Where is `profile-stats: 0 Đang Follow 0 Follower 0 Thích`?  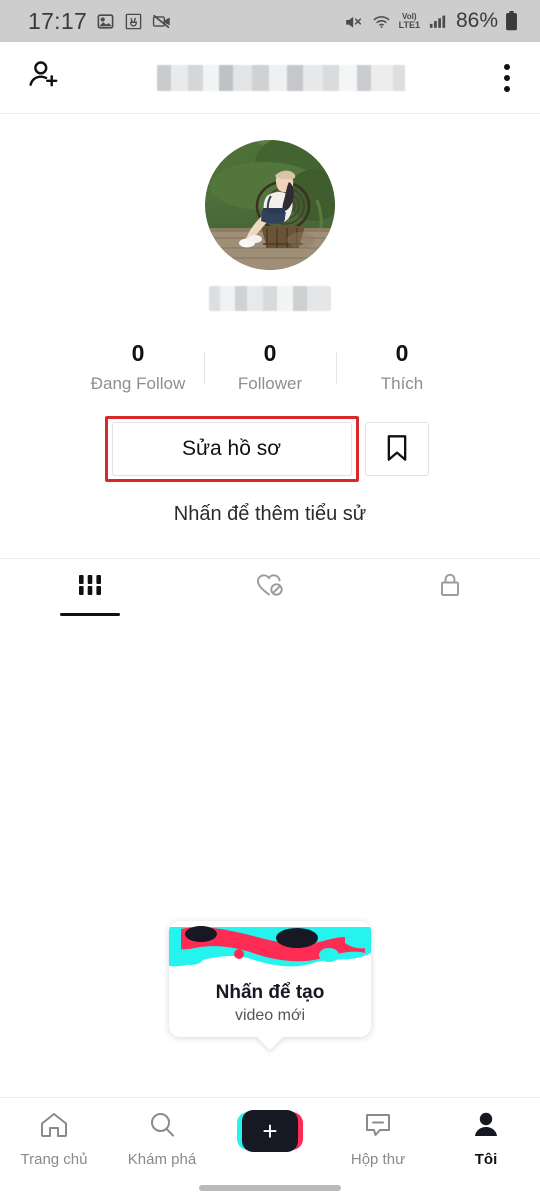
profile-stats: 0 Đang Follow 0 Follower 0 Thích is located at coordinates (270, 367).